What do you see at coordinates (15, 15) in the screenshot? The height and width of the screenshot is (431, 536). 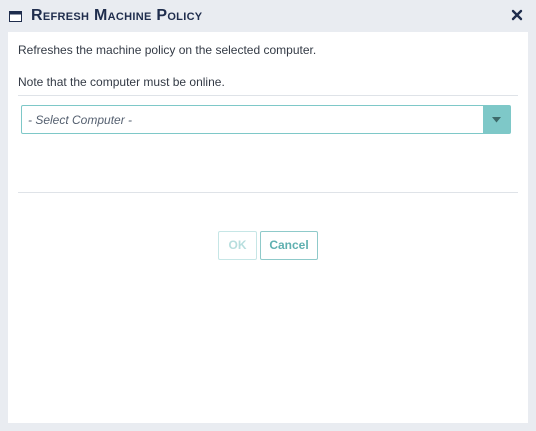 I see `window-icon` at bounding box center [15, 15].